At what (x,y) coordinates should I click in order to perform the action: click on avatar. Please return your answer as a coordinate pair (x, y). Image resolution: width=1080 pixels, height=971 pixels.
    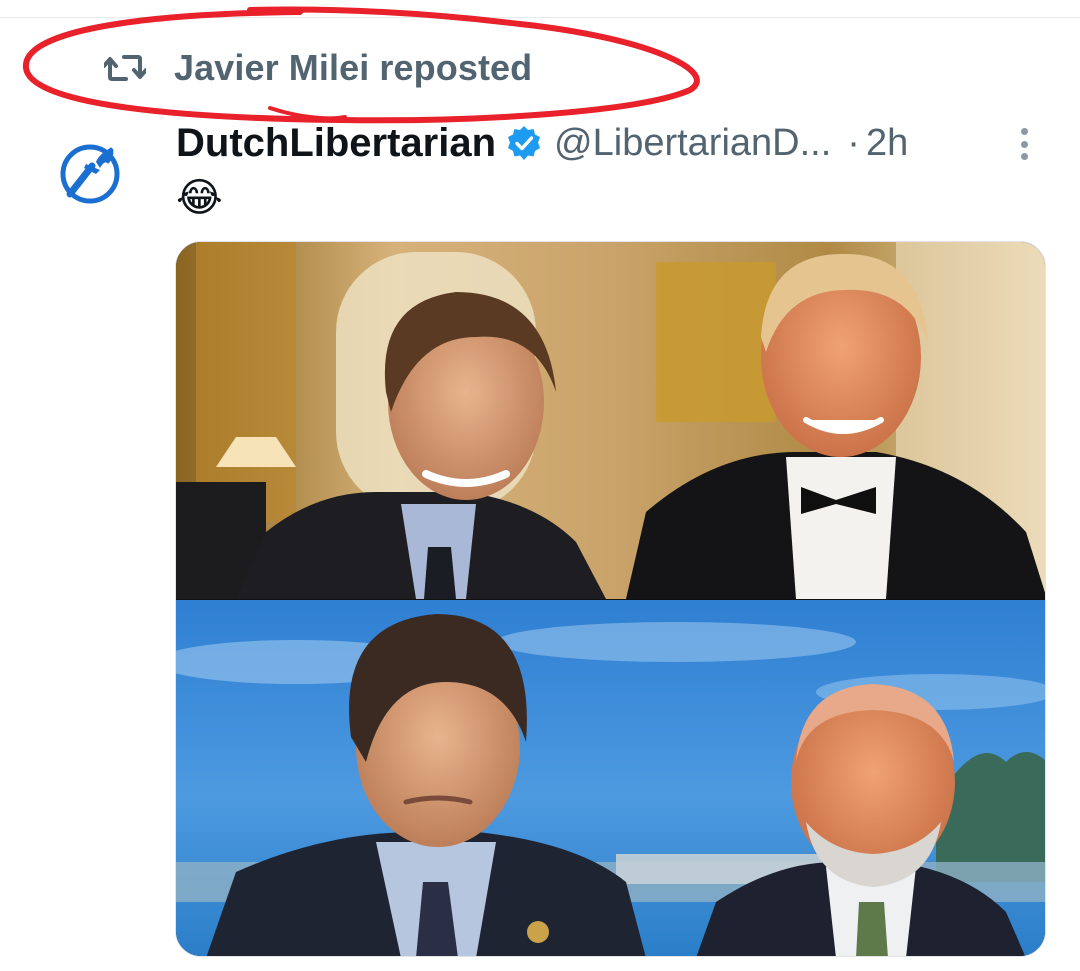
    Looking at the image, I should click on (90, 174).